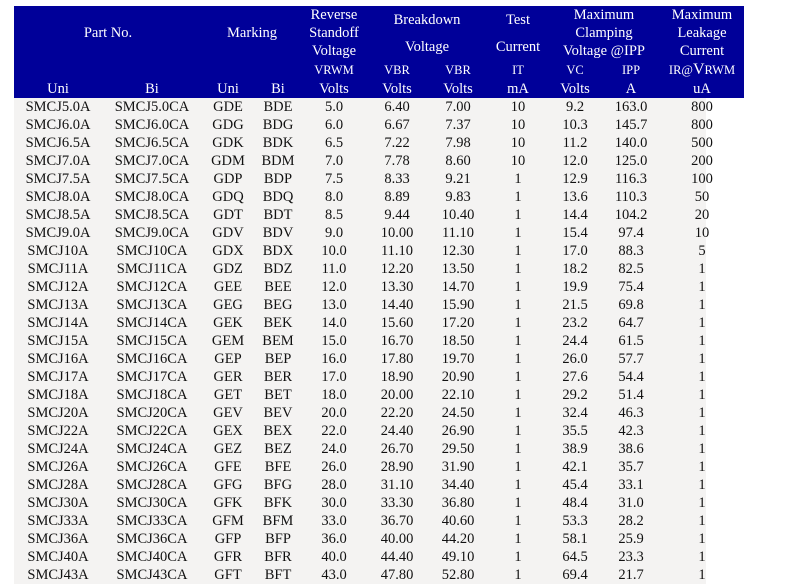 The width and height of the screenshot is (796, 584). Describe the element at coordinates (458, 449) in the screenshot. I see `cell-vbr-max: 29.50` at that location.